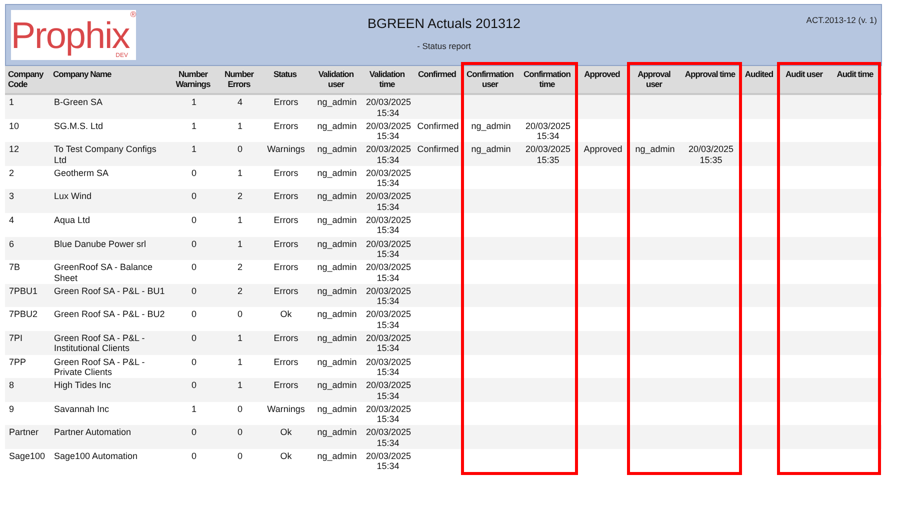 The image size is (906, 510). What do you see at coordinates (24, 433) in the screenshot?
I see `table-cell-text: Partner` at bounding box center [24, 433].